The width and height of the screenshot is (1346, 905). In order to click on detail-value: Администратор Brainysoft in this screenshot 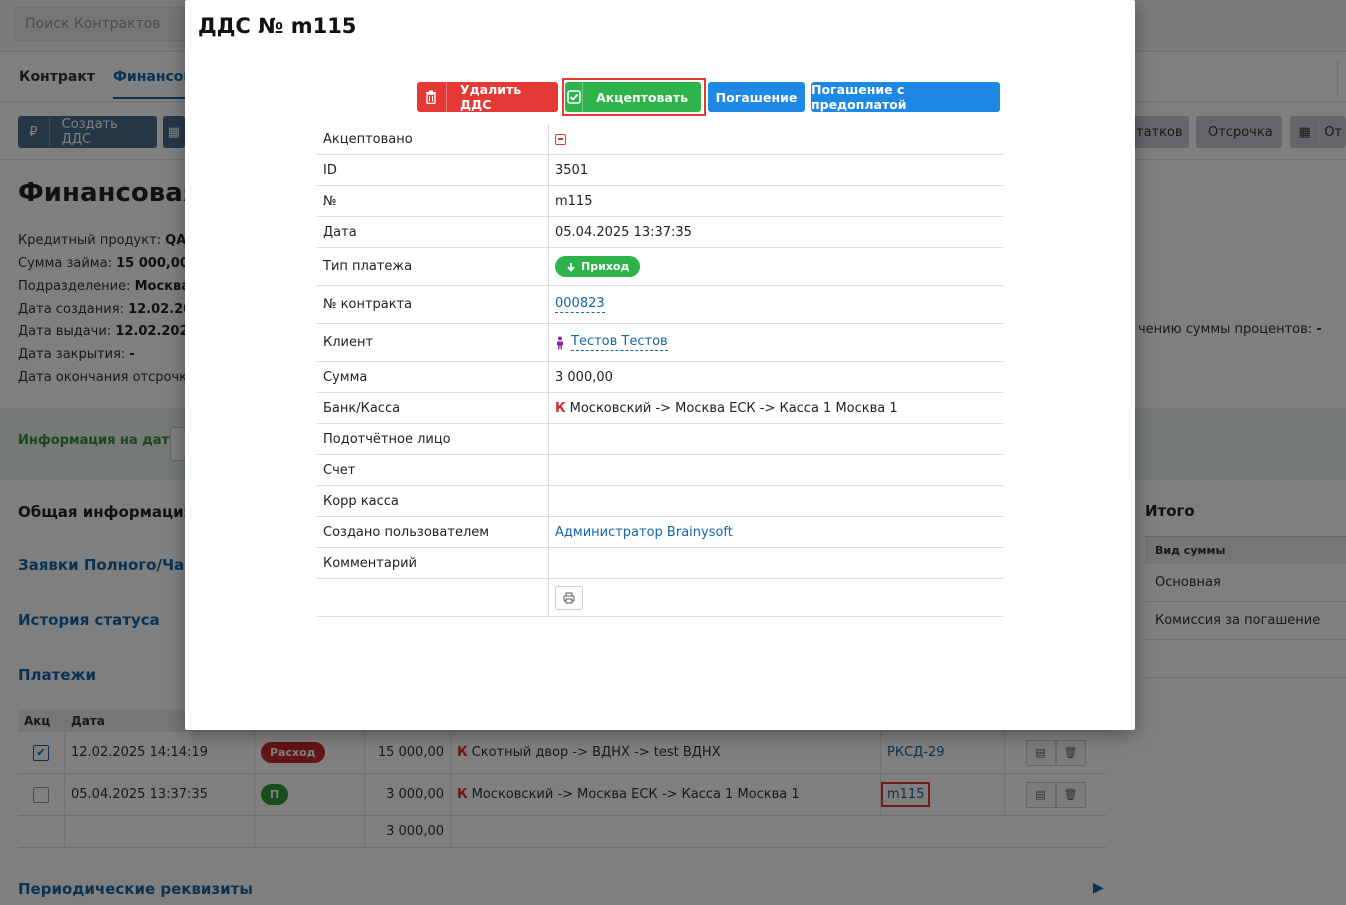, I will do `click(644, 532)`.